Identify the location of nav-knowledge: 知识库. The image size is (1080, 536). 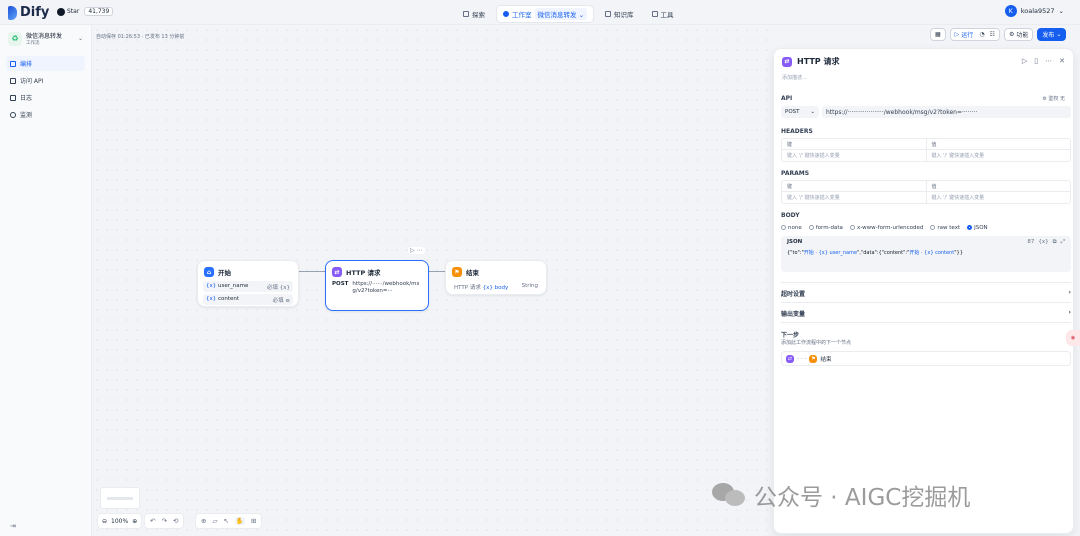
(619, 14).